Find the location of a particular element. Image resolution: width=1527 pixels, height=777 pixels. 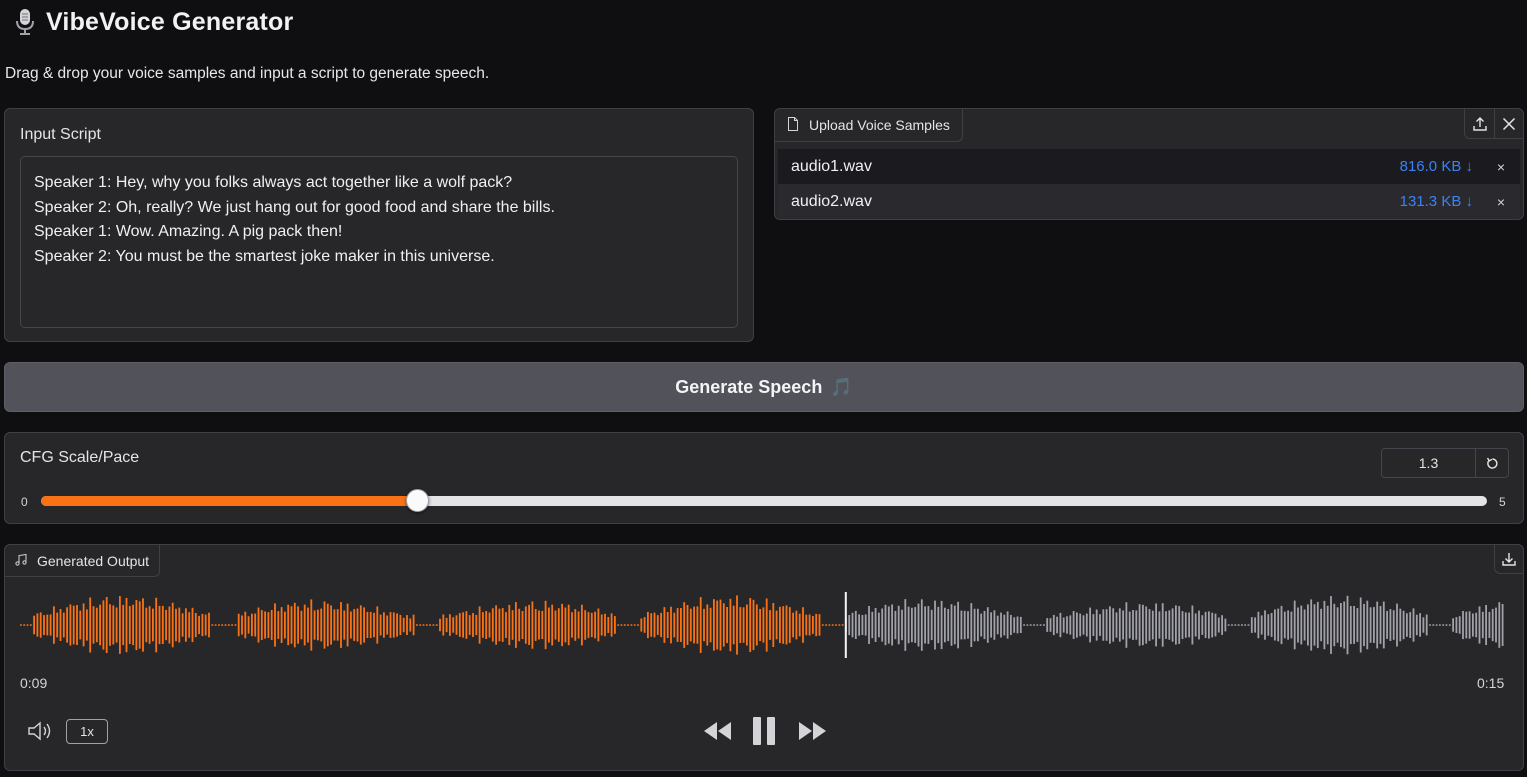

clear-button is located at coordinates (1508, 123).